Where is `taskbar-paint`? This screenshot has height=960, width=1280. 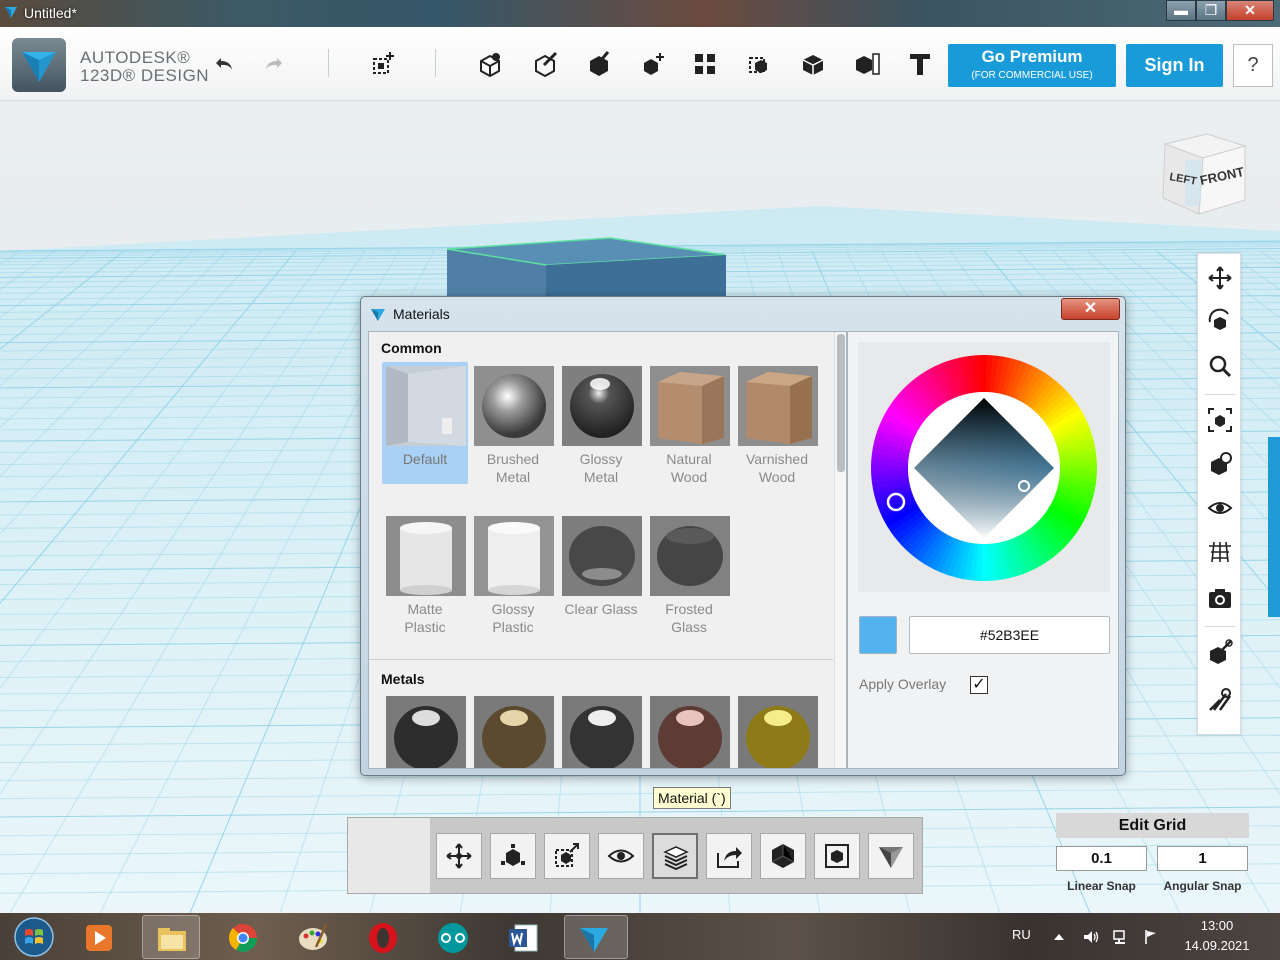 taskbar-paint is located at coordinates (313, 937).